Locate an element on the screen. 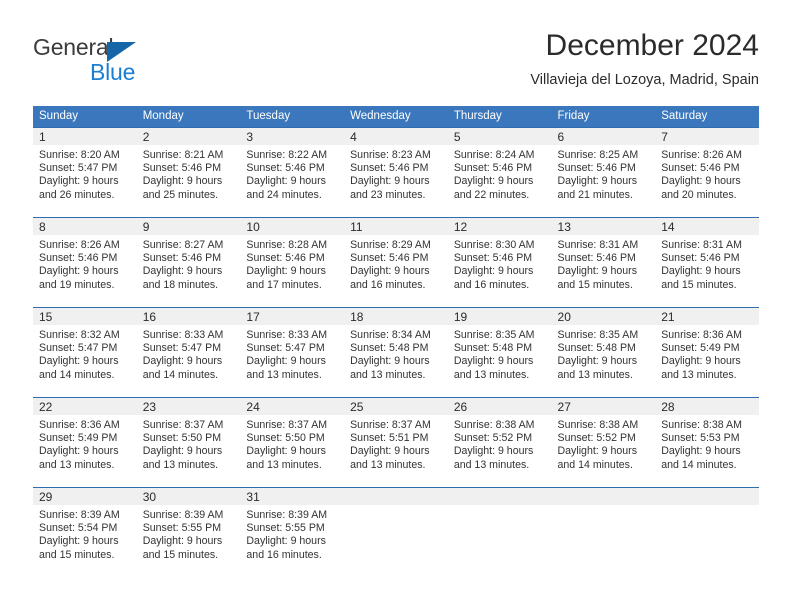 The height and width of the screenshot is (612, 792). day-number: 10 is located at coordinates (292, 226).